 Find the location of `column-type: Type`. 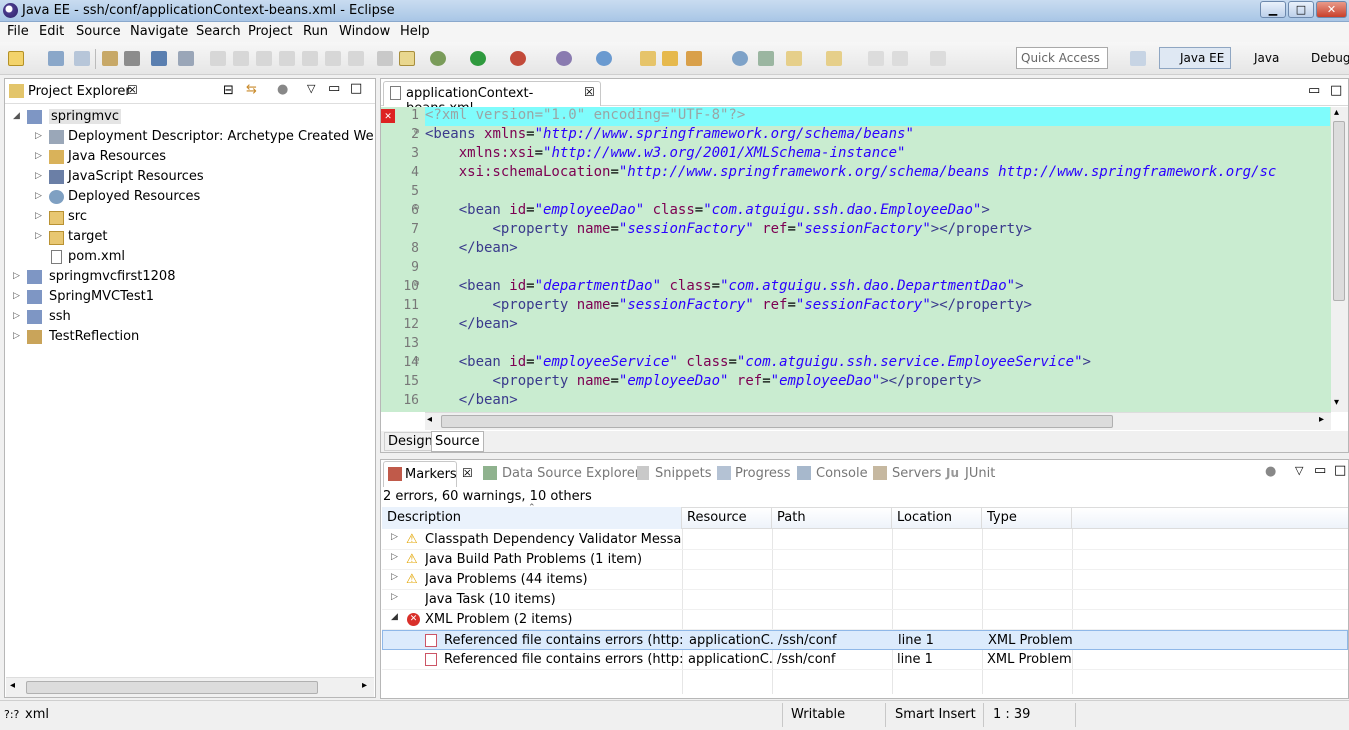

column-type: Type is located at coordinates (1027, 518).